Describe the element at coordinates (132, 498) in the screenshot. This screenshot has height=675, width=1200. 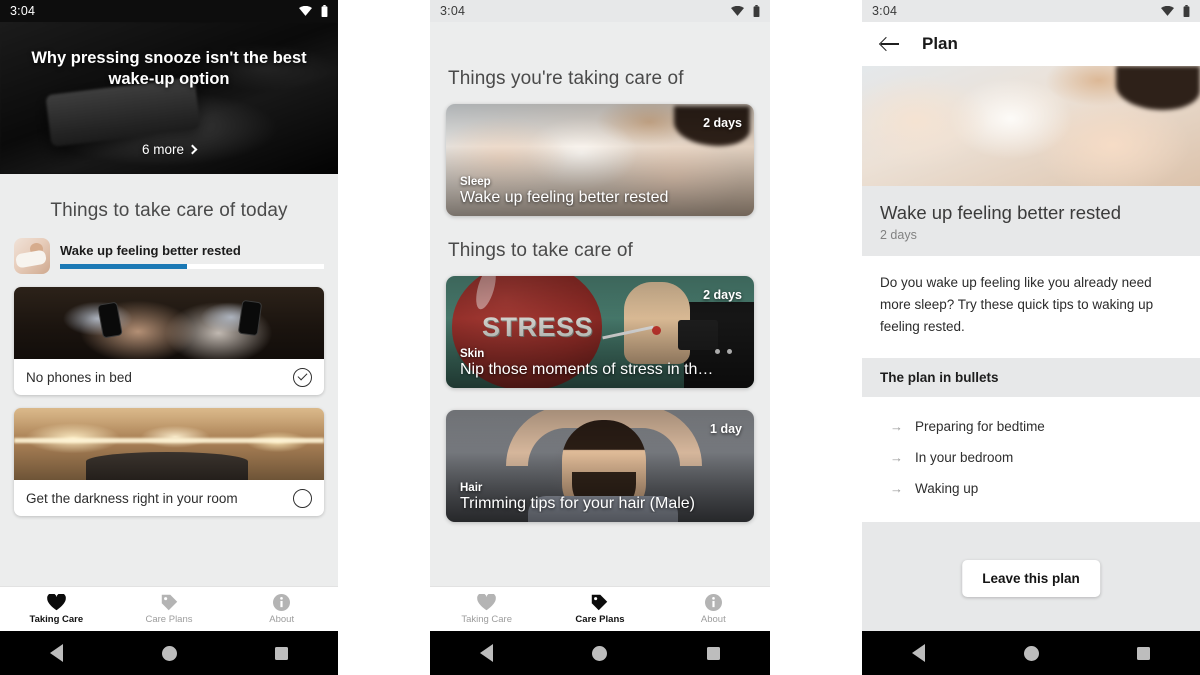
I see `task-label: Get the darkness right in your room` at that location.